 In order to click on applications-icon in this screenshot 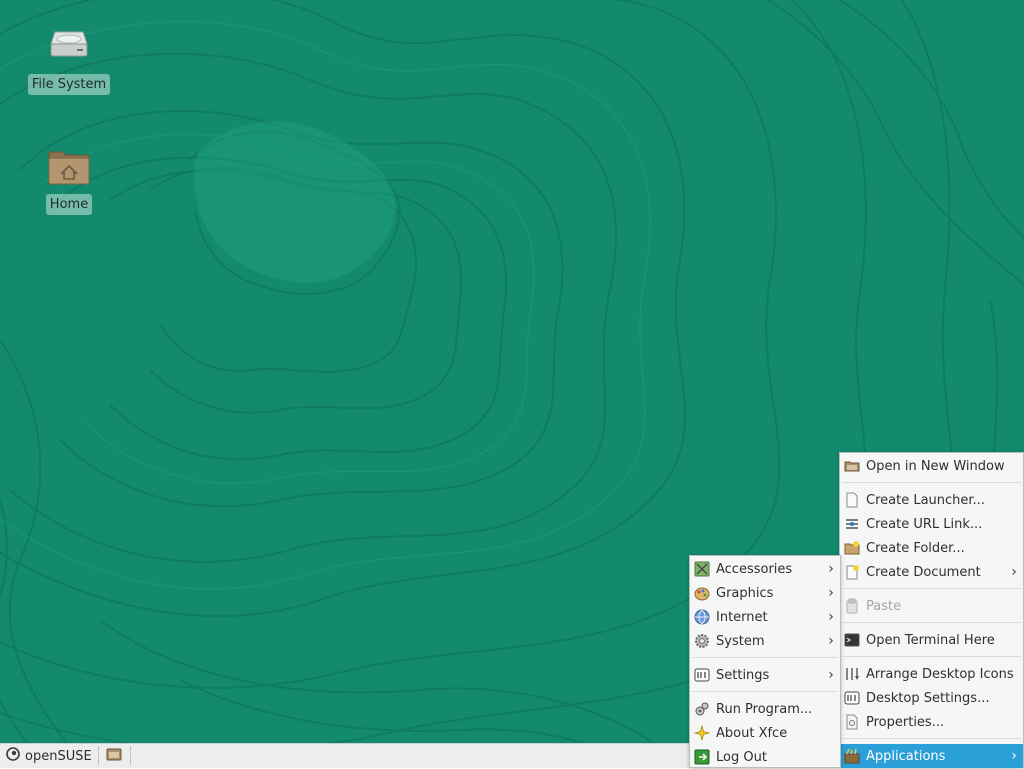, I will do `click(852, 756)`.